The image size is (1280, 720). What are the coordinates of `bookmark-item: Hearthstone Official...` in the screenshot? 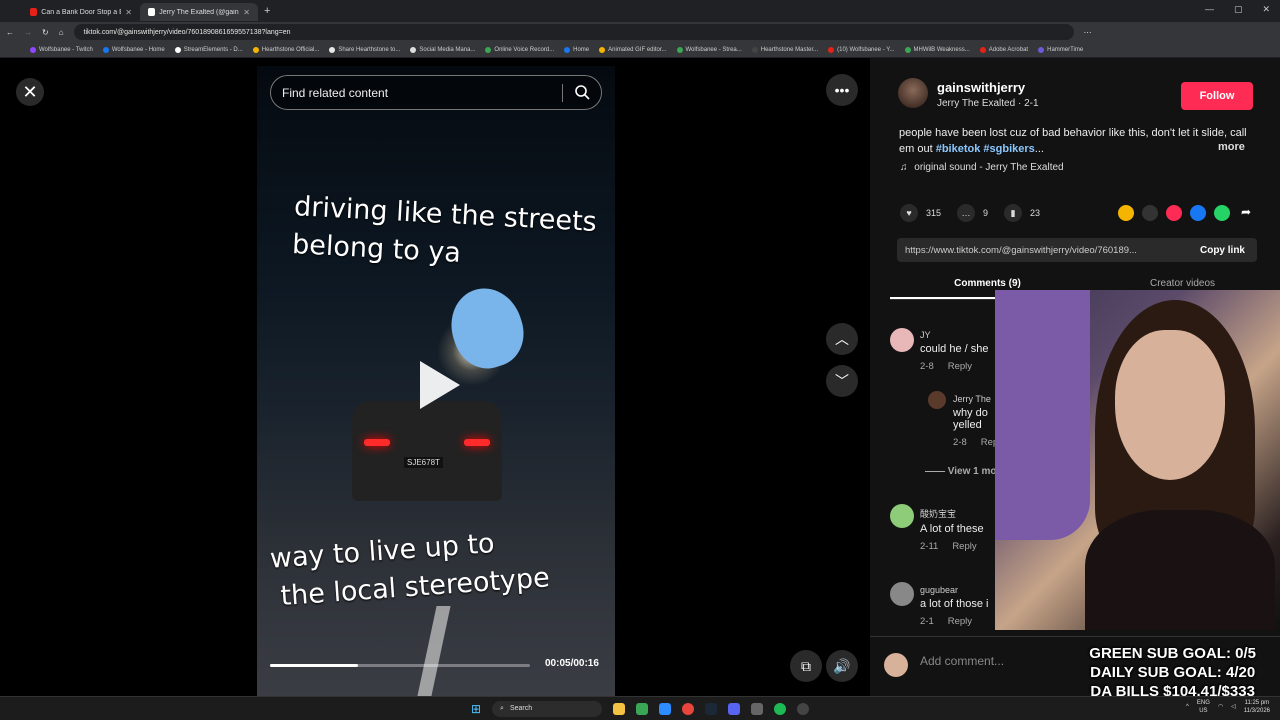 It's located at (285, 49).